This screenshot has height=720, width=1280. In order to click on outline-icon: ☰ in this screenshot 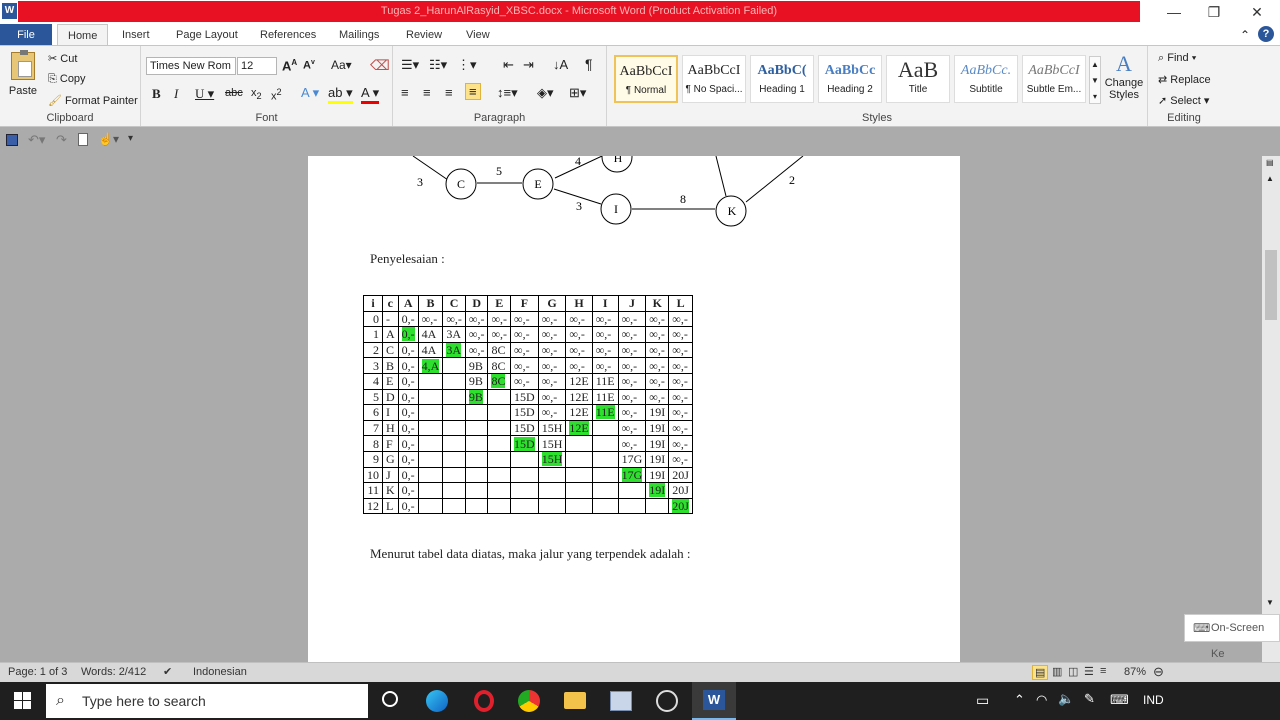, I will do `click(1089, 671)`.